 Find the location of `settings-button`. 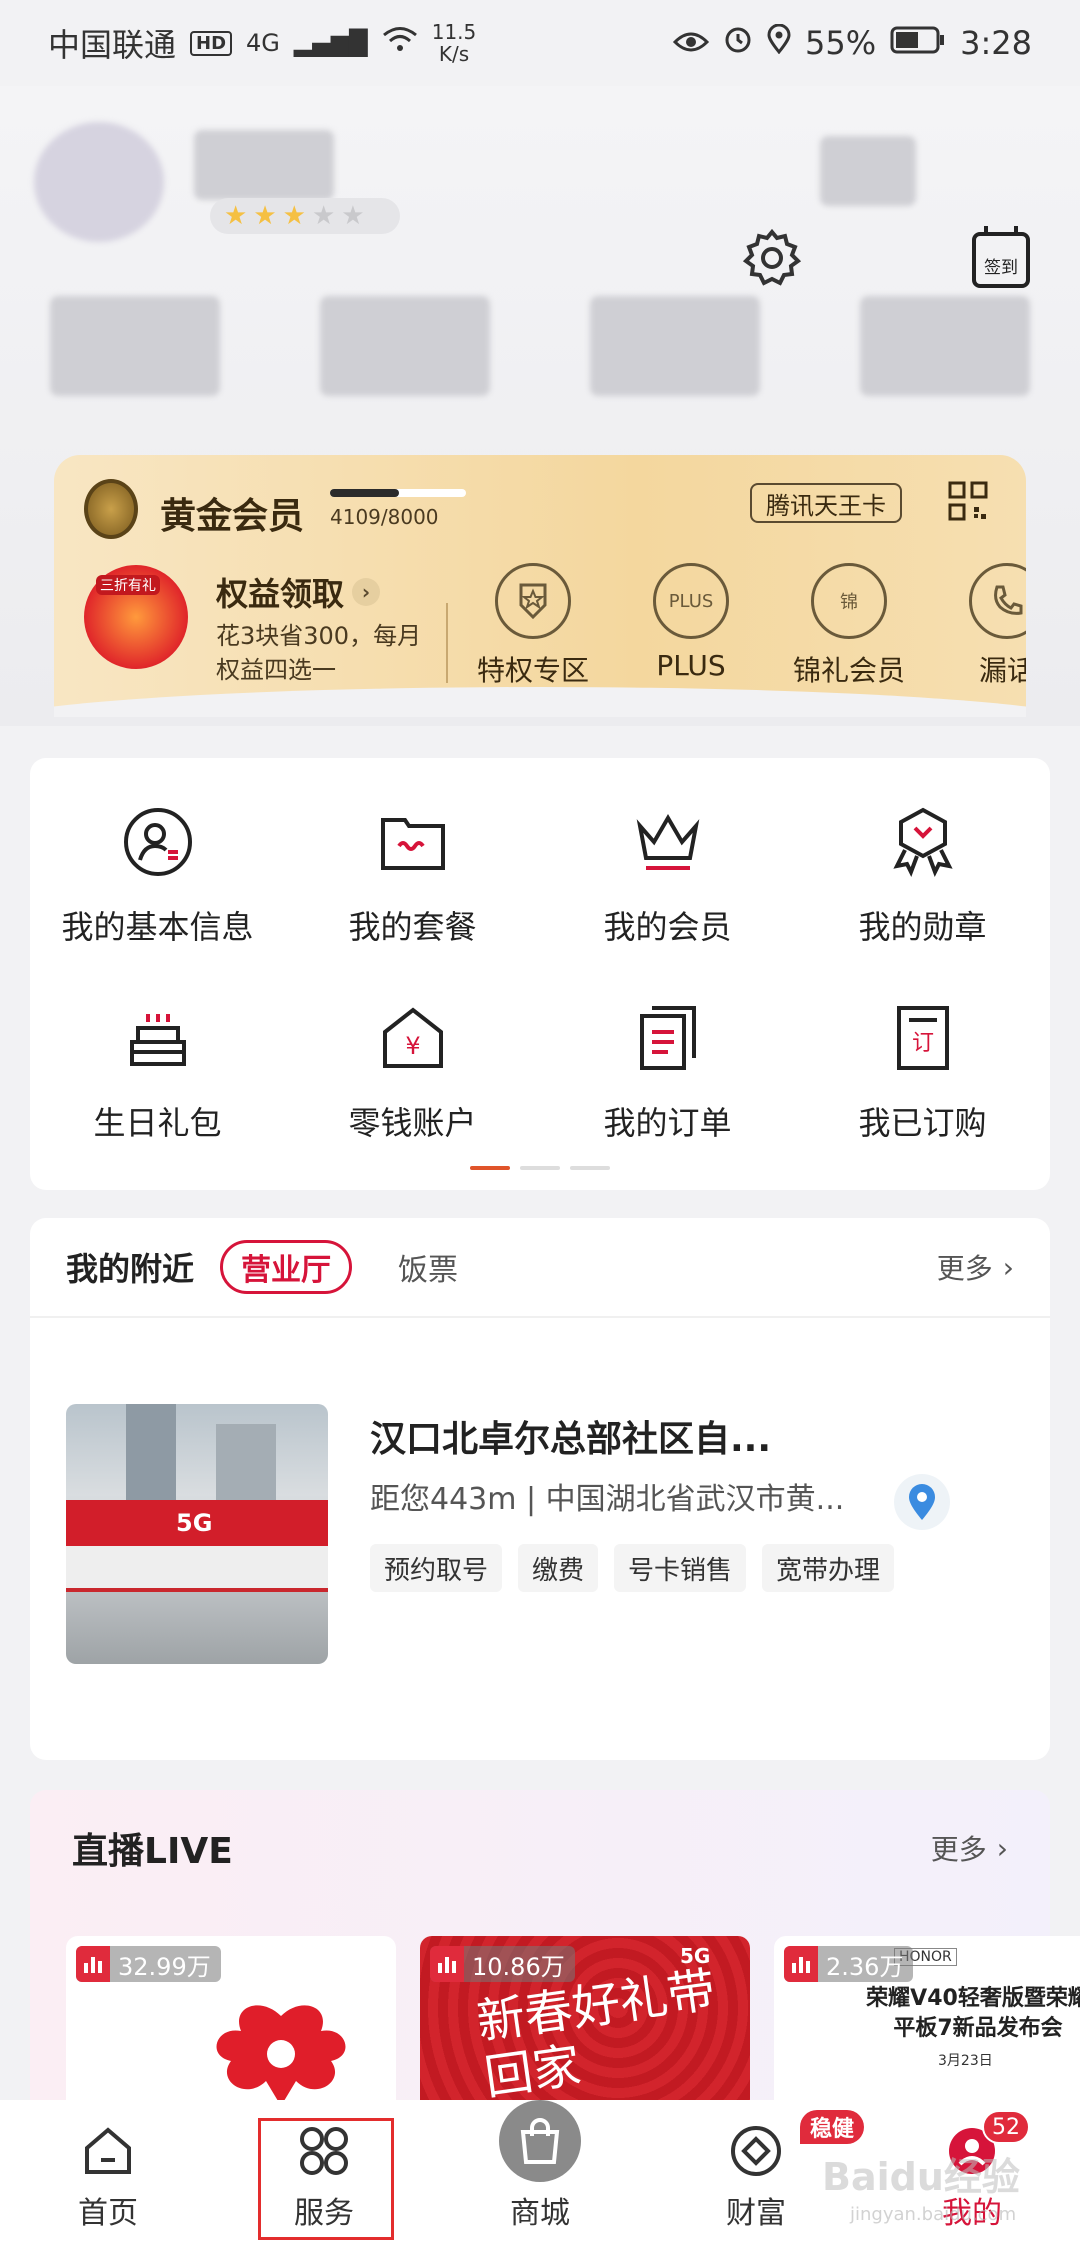

settings-button is located at coordinates (772, 258).